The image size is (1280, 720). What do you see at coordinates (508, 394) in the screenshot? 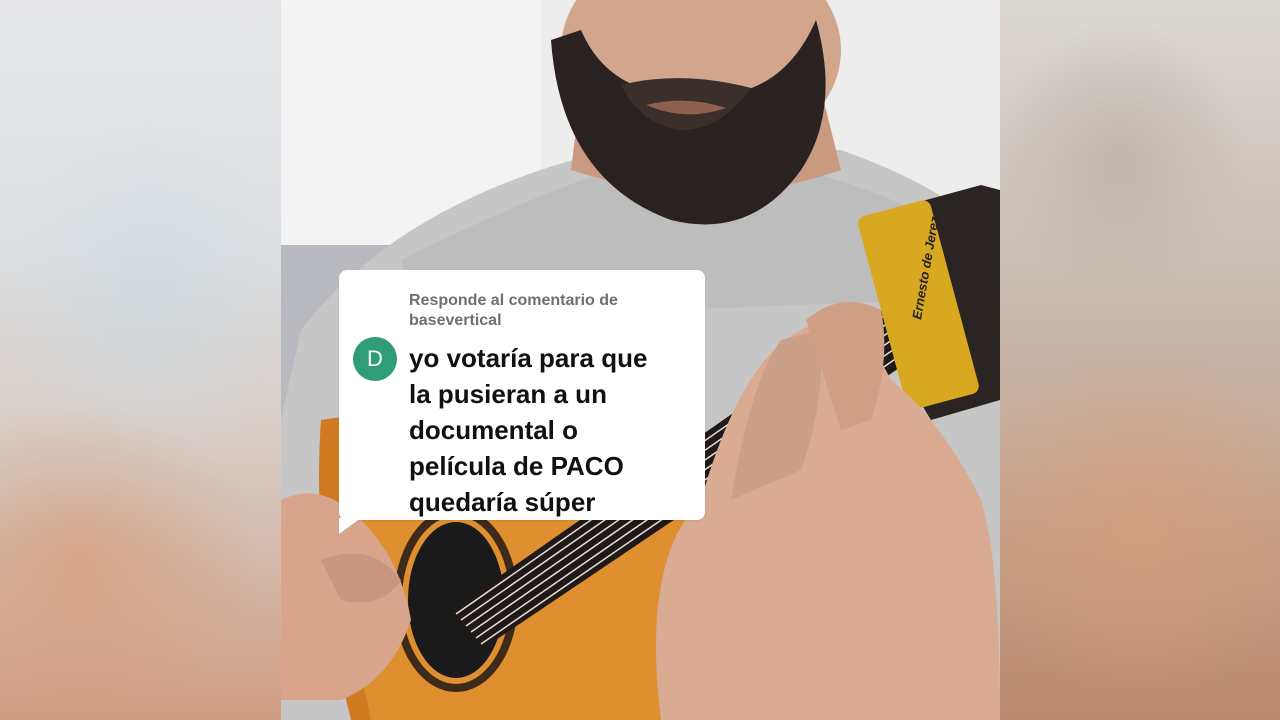
I see `comment-line: la pusieran a un` at bounding box center [508, 394].